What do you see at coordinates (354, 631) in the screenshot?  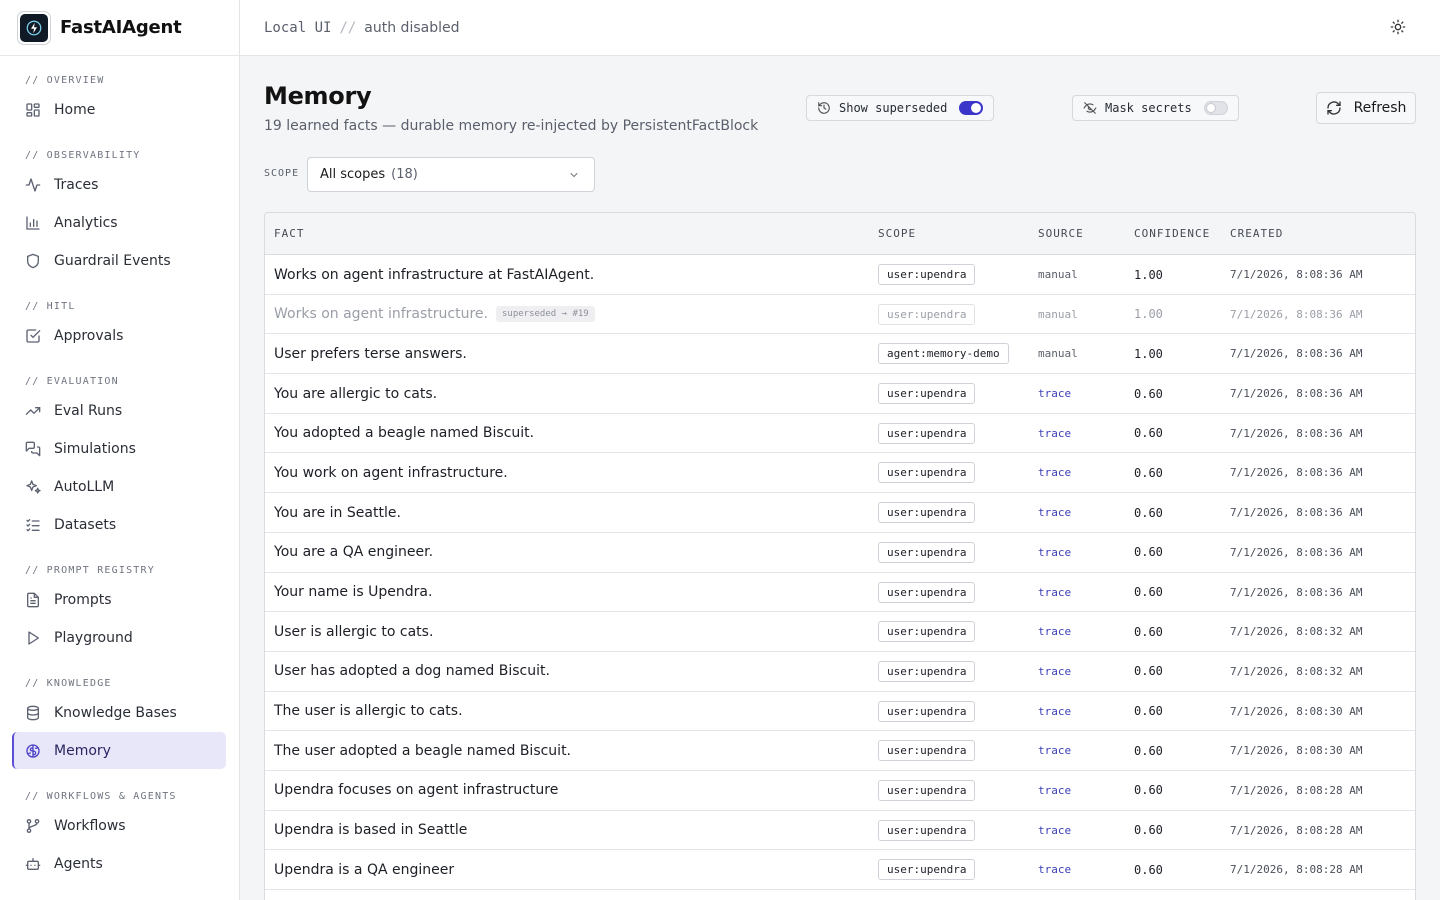 I see `fact-text: User is allergic to cats.` at bounding box center [354, 631].